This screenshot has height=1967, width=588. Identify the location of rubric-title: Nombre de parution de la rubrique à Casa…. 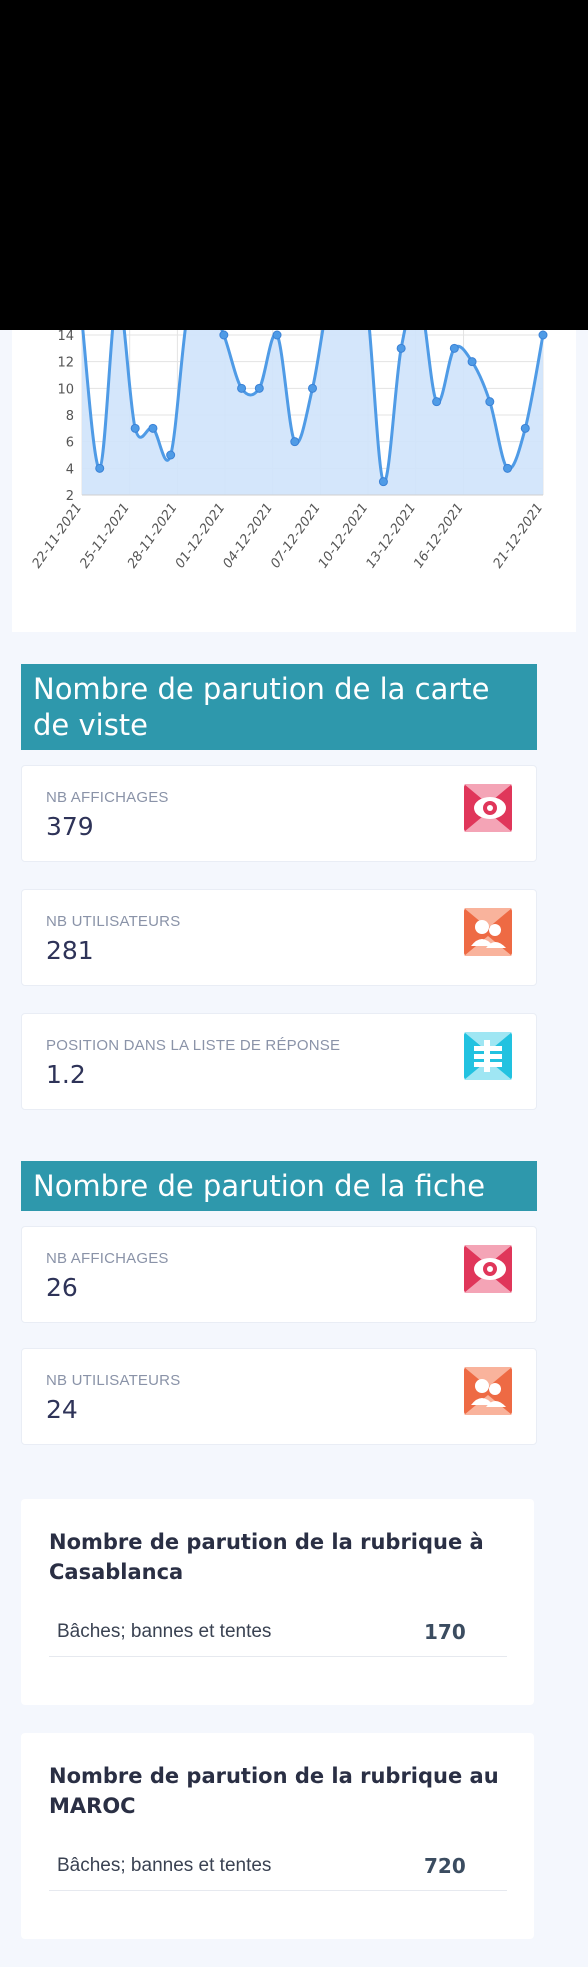
(266, 1557).